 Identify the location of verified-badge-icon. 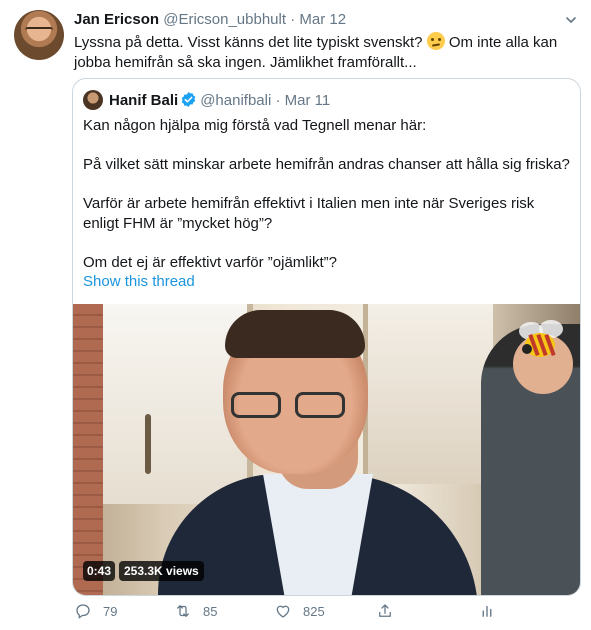
(188, 99).